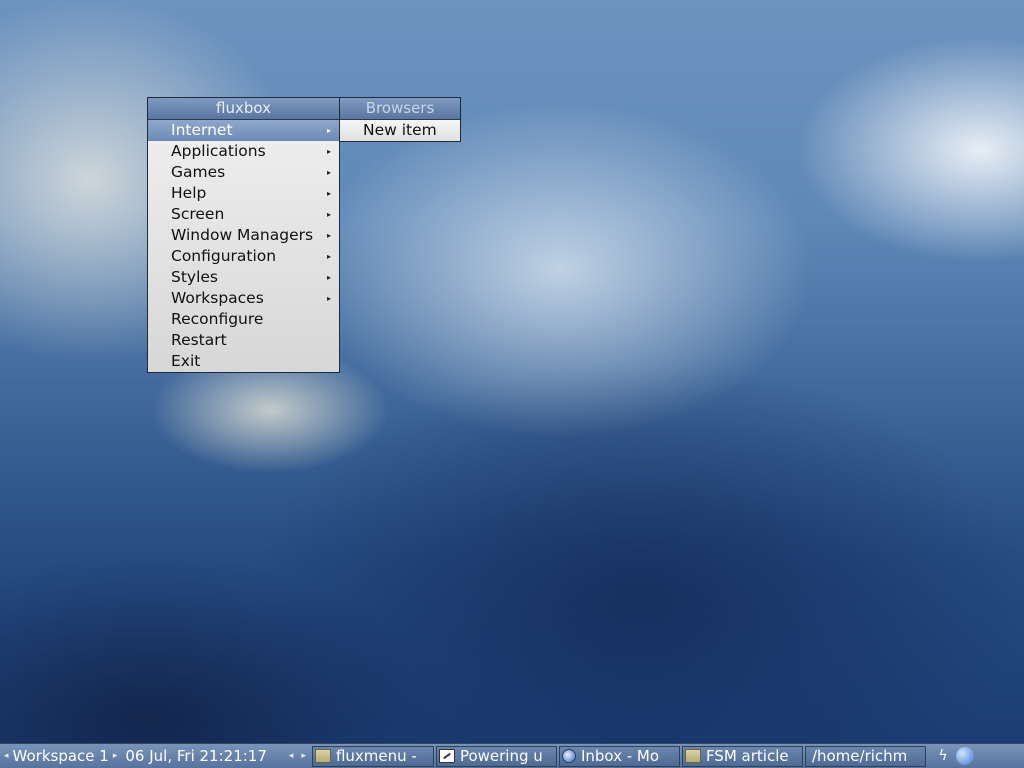 Image resolution: width=1024 pixels, height=768 pixels. I want to click on menu-item-label: Workspaces, so click(217, 298).